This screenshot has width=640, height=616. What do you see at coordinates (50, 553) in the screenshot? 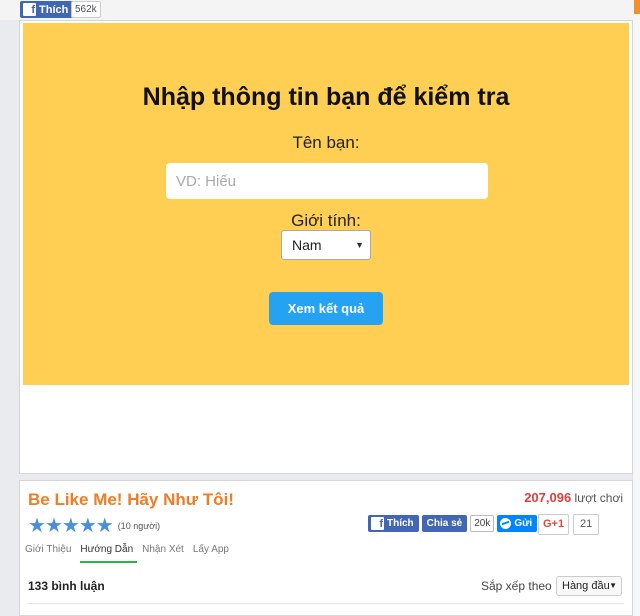
I see `tab-gioi-thieu: Giới Thiệu` at bounding box center [50, 553].